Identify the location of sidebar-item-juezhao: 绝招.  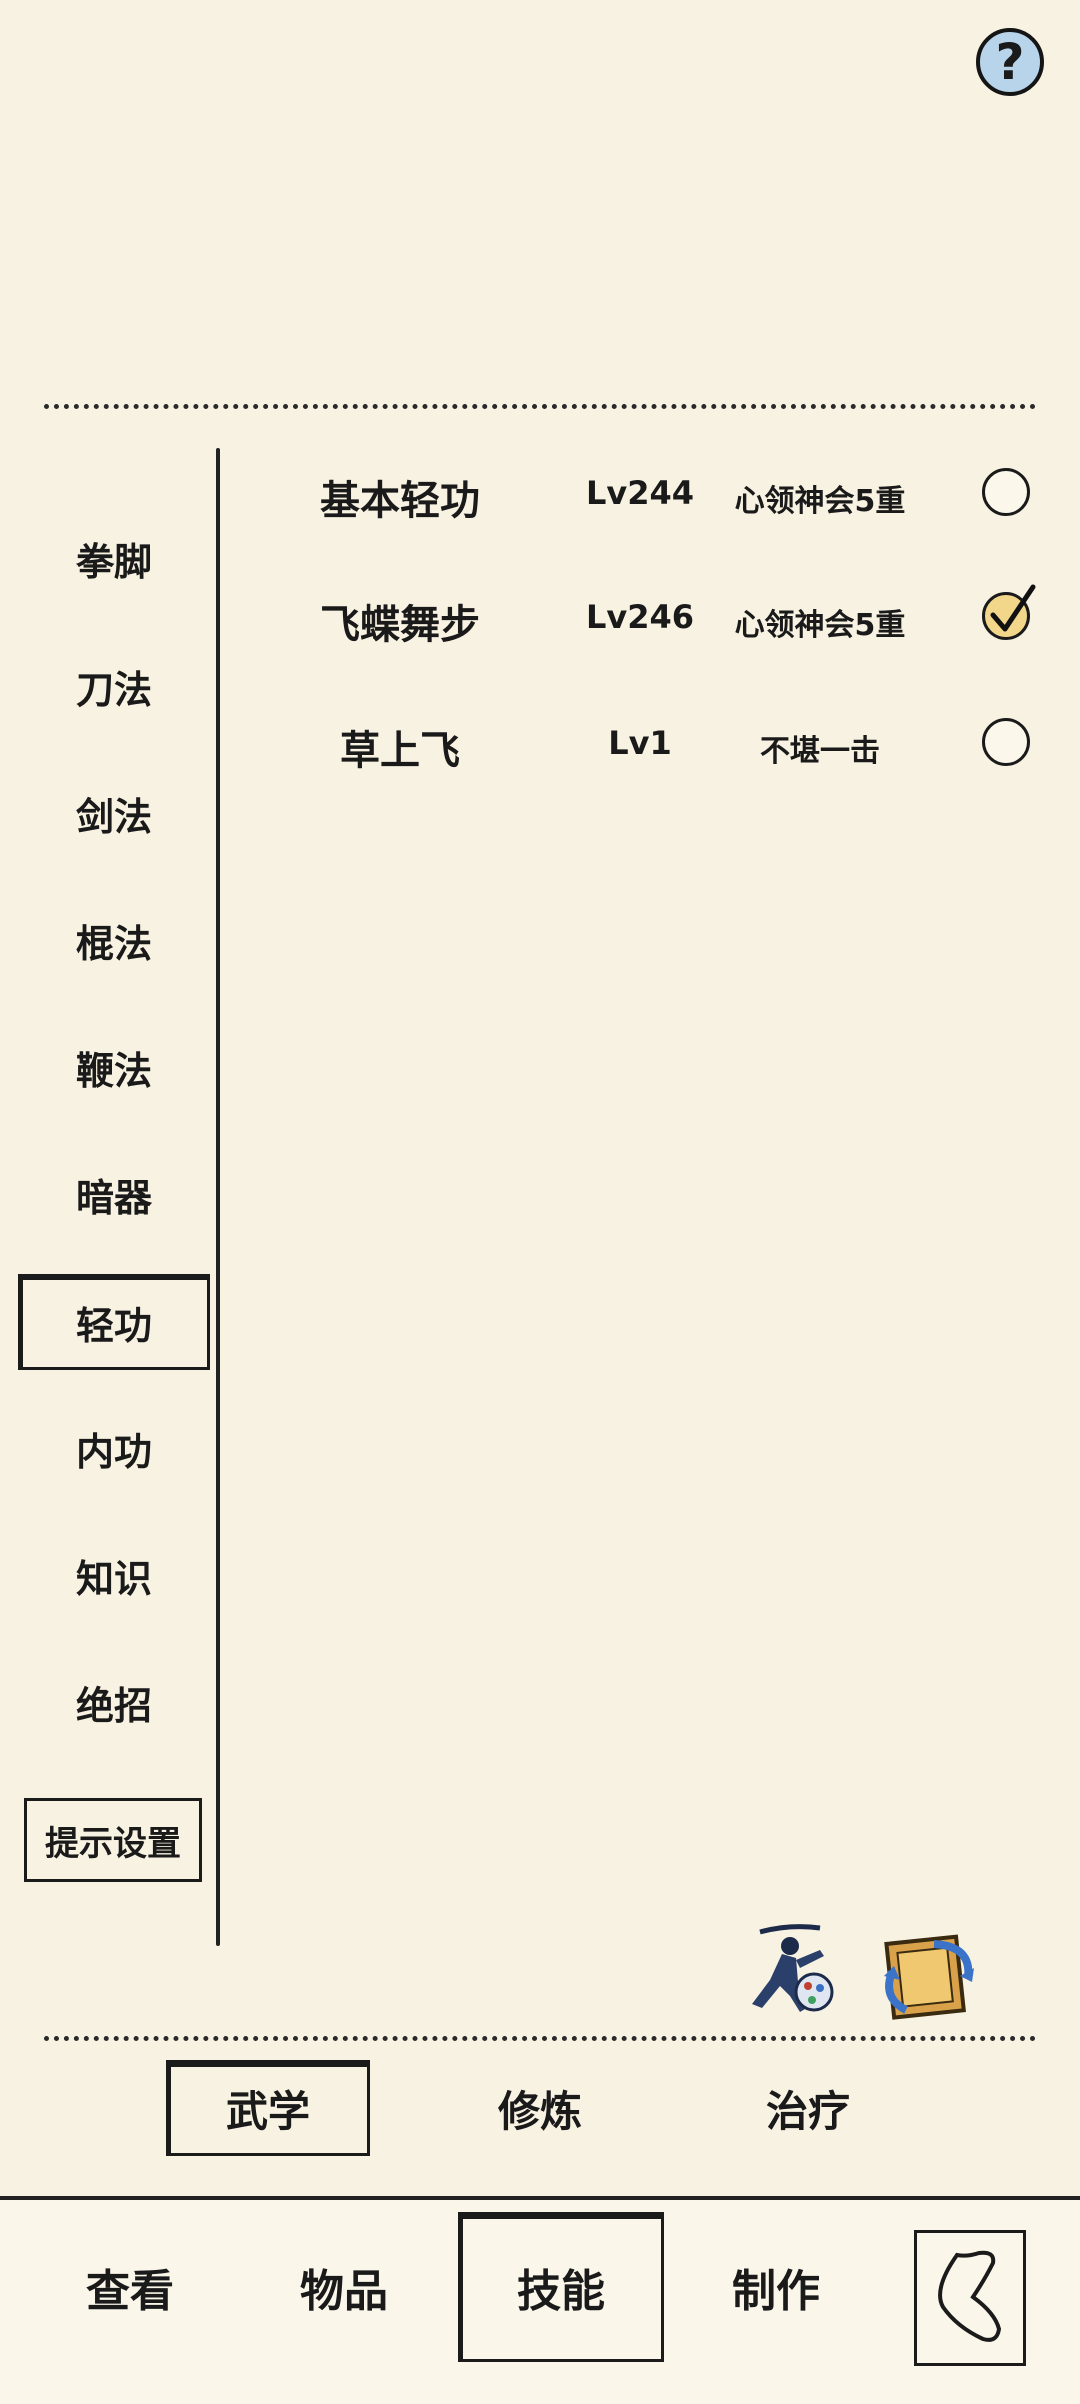
(114, 1702).